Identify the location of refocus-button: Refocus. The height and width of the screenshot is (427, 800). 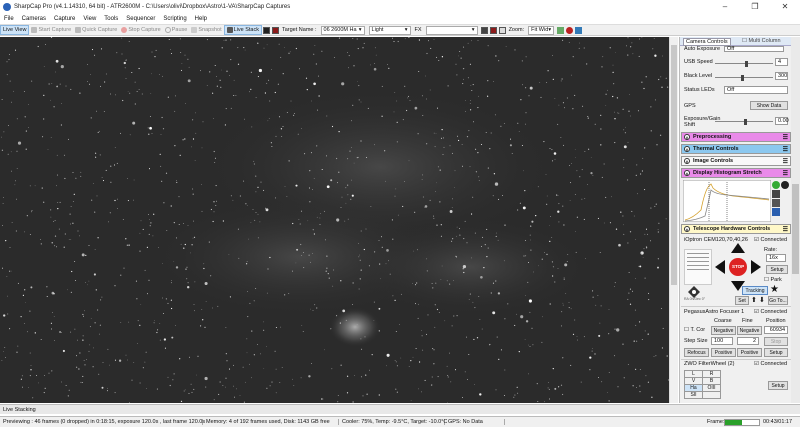
(696, 352).